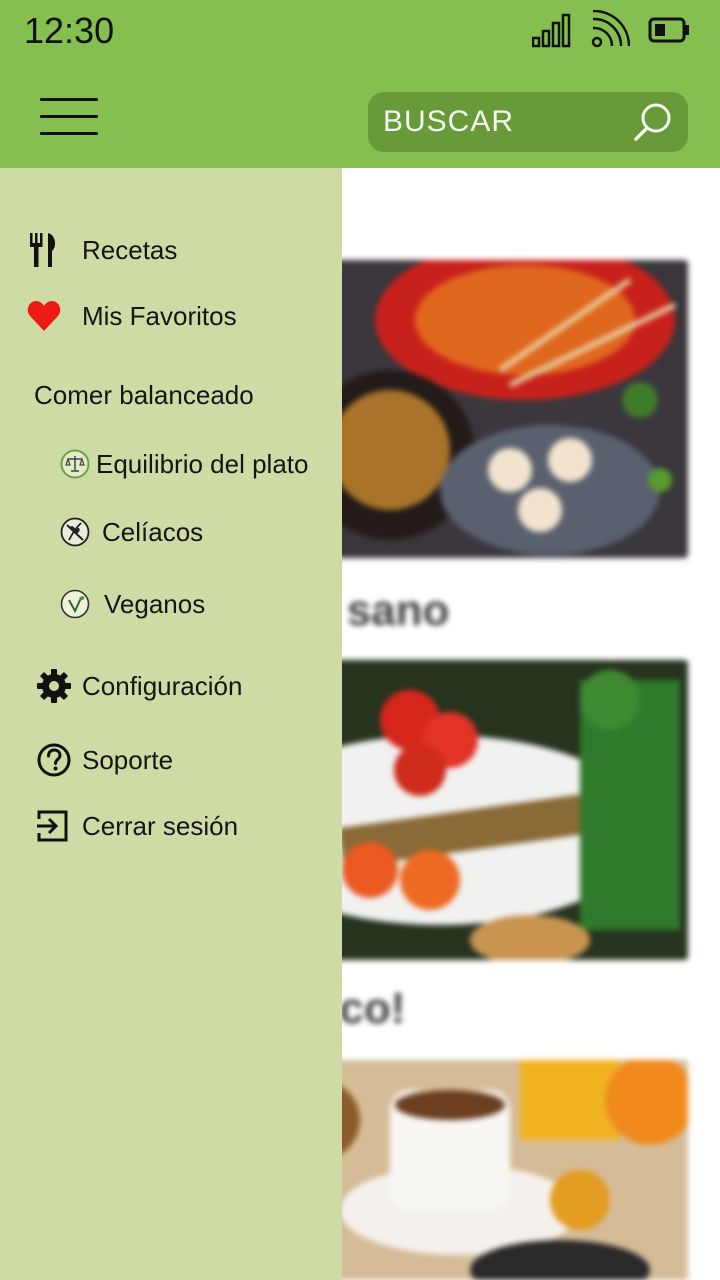 The image size is (720, 1280). Describe the element at coordinates (44, 316) in the screenshot. I see `heart-icon` at that location.